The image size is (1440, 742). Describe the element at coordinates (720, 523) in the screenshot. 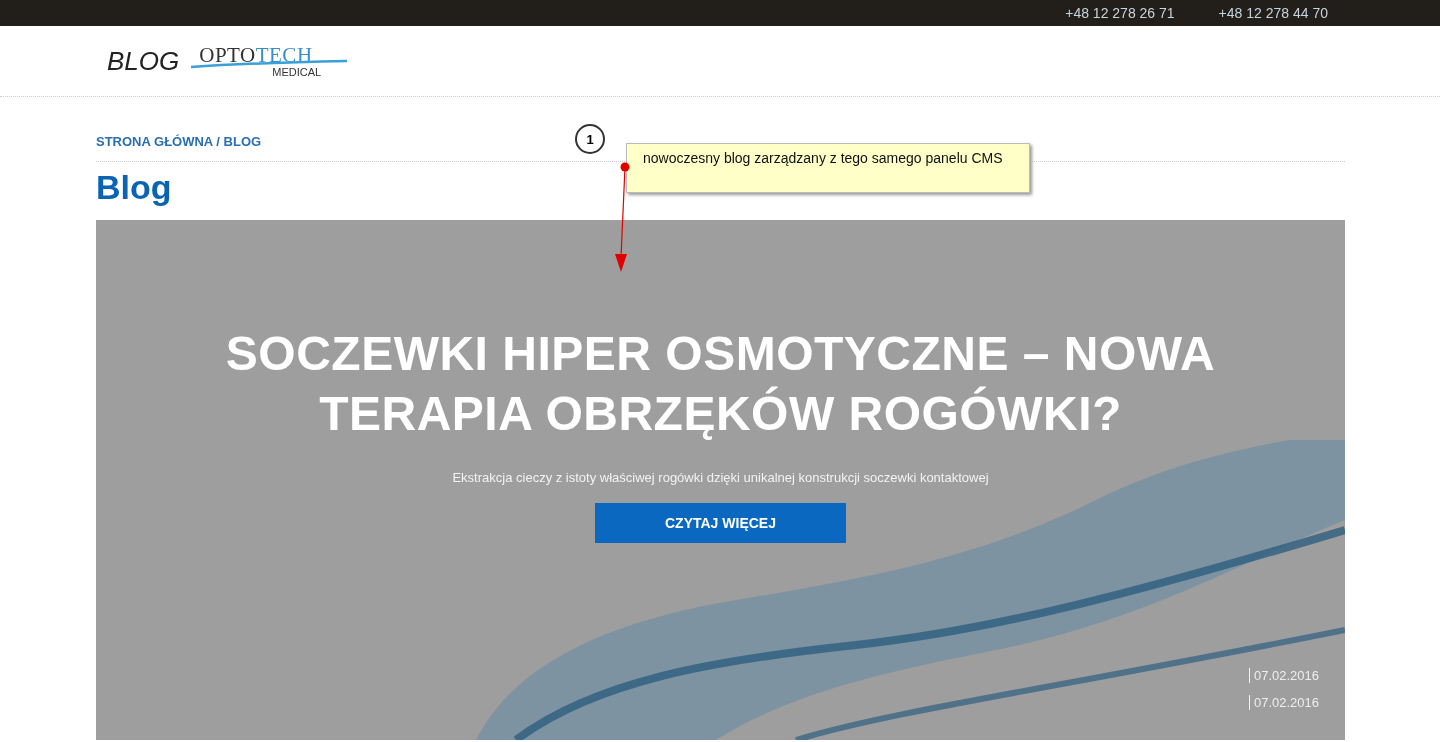

I see `read-more-button: CZYTAJ WIĘCEJ` at that location.